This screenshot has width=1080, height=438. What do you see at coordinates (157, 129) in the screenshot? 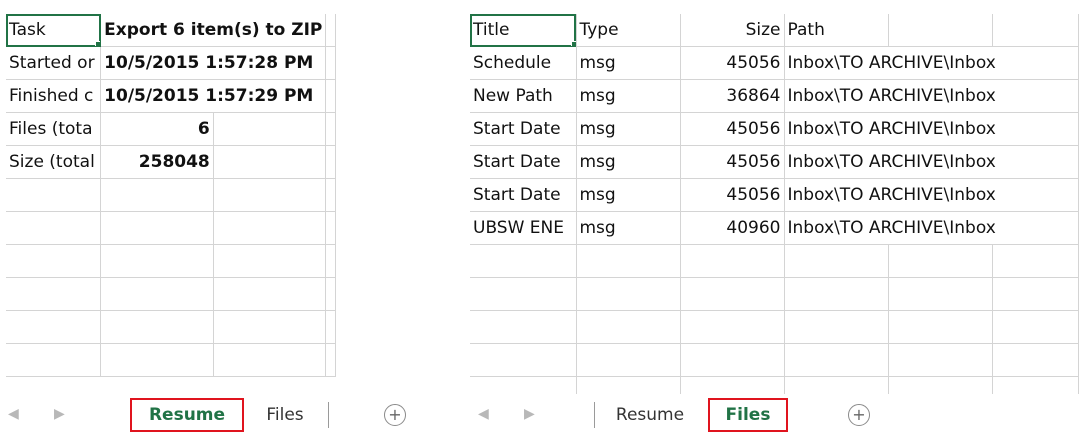
I see `cell-b4: 6` at bounding box center [157, 129].